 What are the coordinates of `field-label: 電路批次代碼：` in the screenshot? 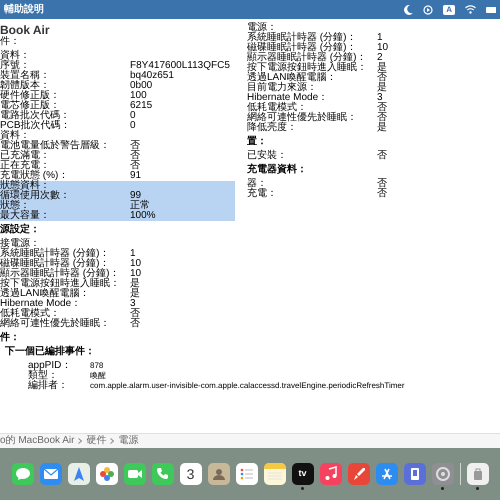 It's located at (35, 116).